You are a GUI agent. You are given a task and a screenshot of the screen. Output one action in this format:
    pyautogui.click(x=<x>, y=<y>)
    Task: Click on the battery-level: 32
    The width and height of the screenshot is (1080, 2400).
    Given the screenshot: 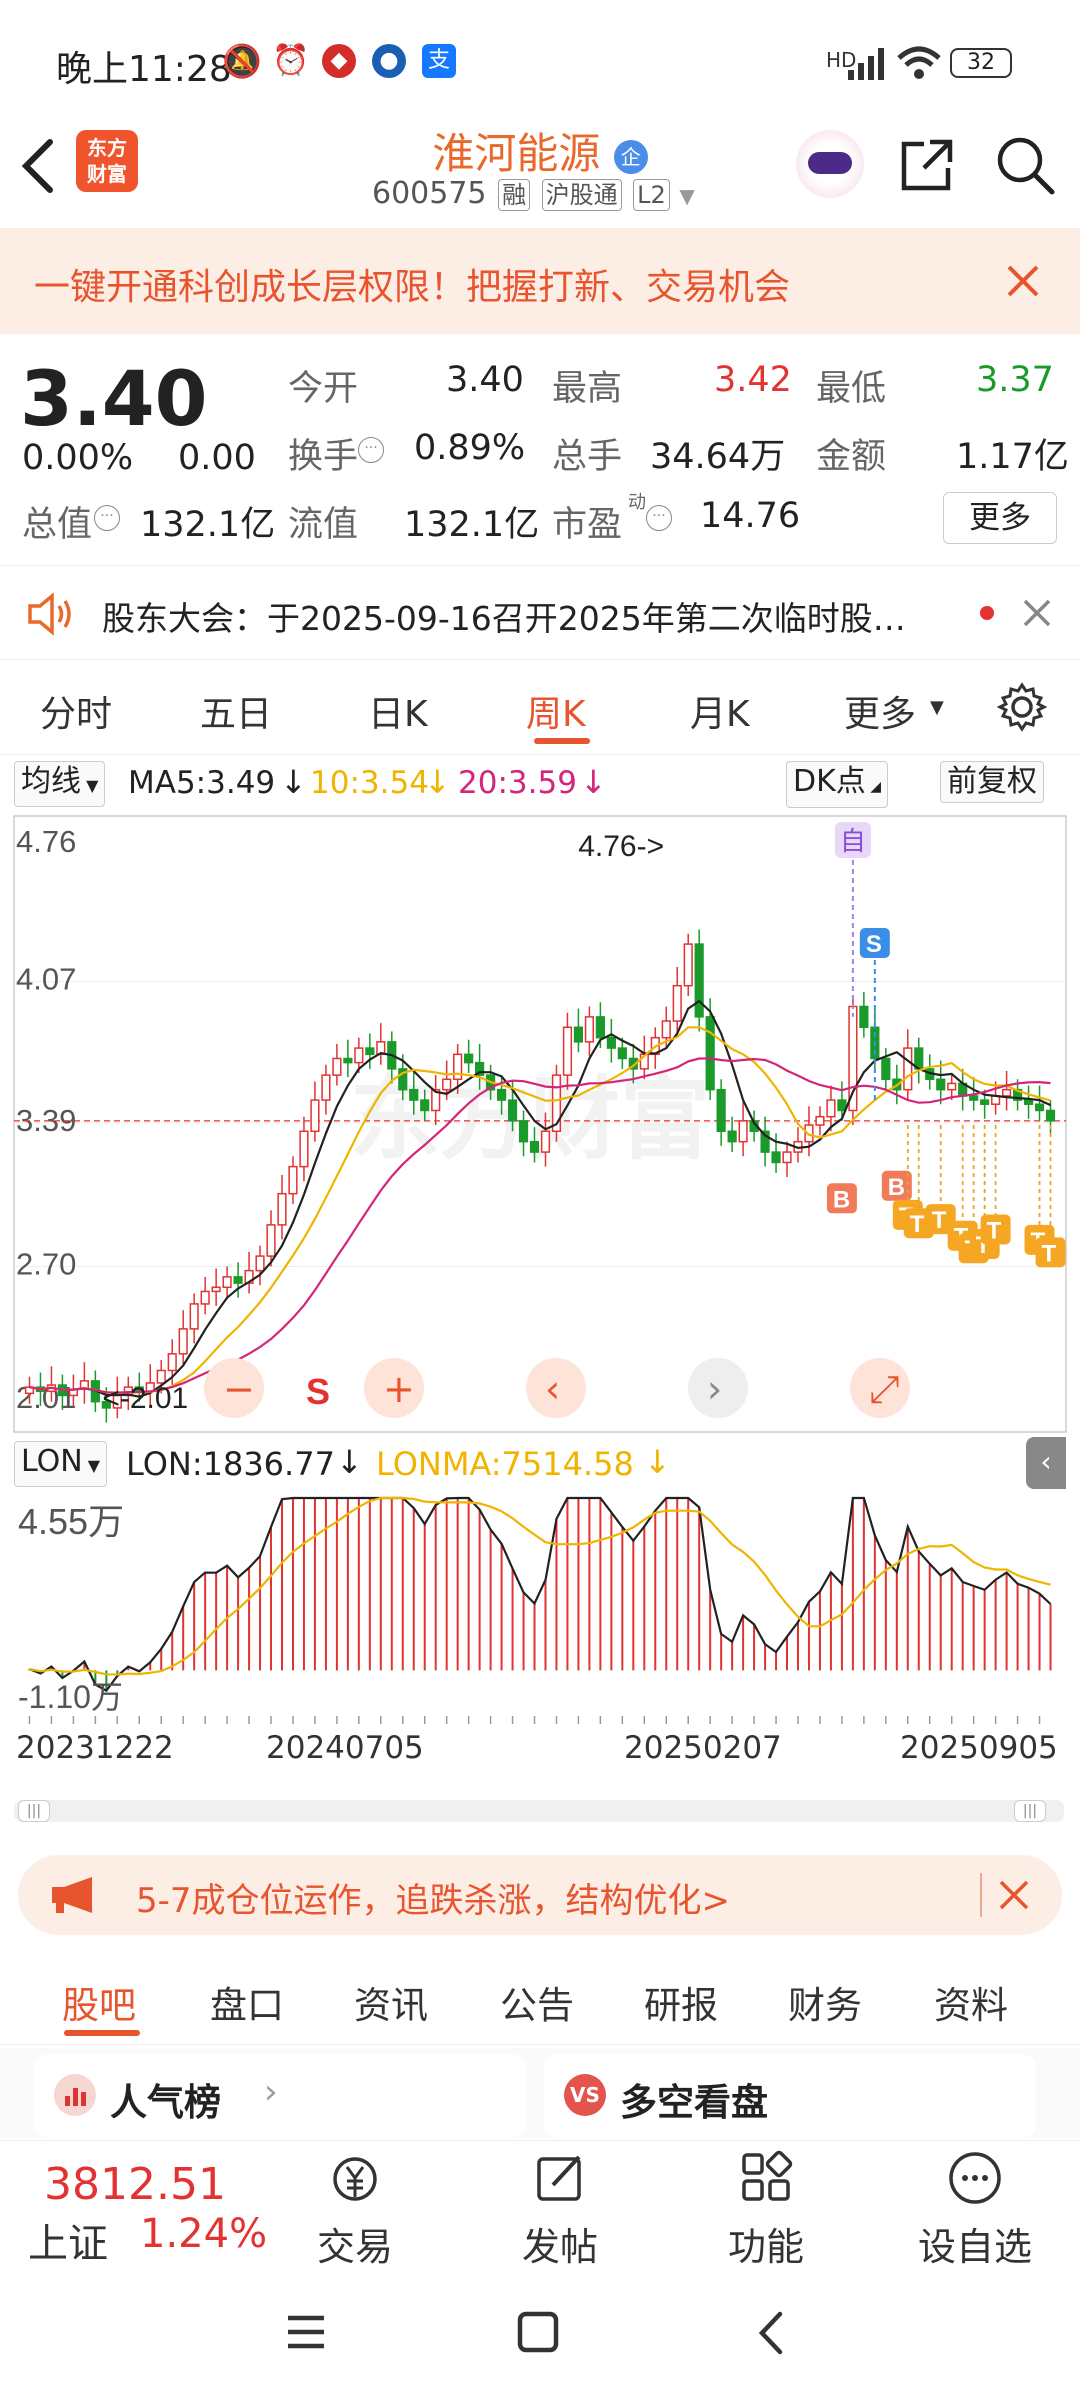 What is the action you would take?
    pyautogui.click(x=981, y=62)
    